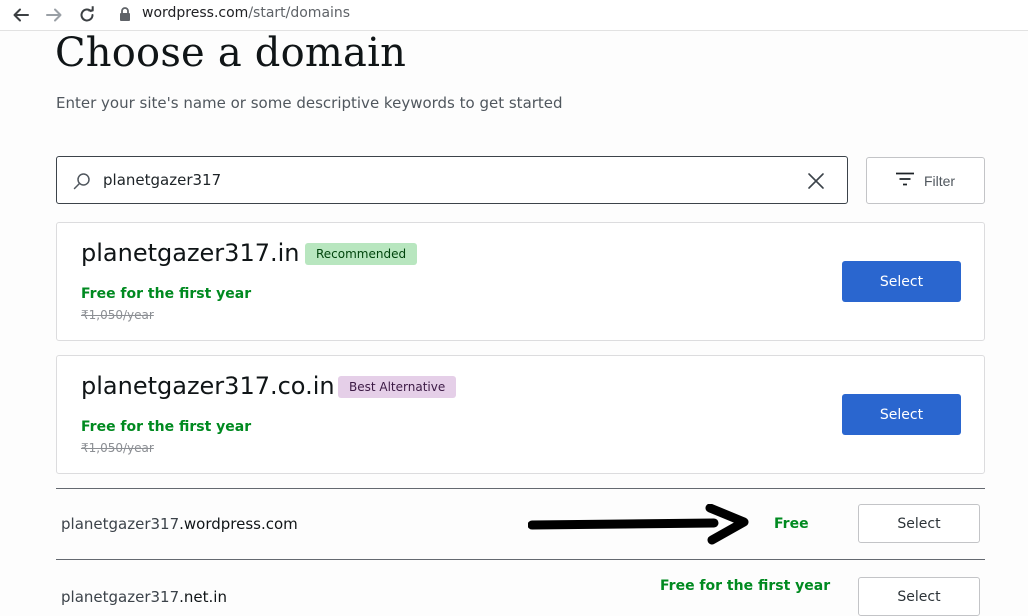 This screenshot has height=616, width=1028. What do you see at coordinates (203, 597) in the screenshot?
I see `domain-tld: .net.in` at bounding box center [203, 597].